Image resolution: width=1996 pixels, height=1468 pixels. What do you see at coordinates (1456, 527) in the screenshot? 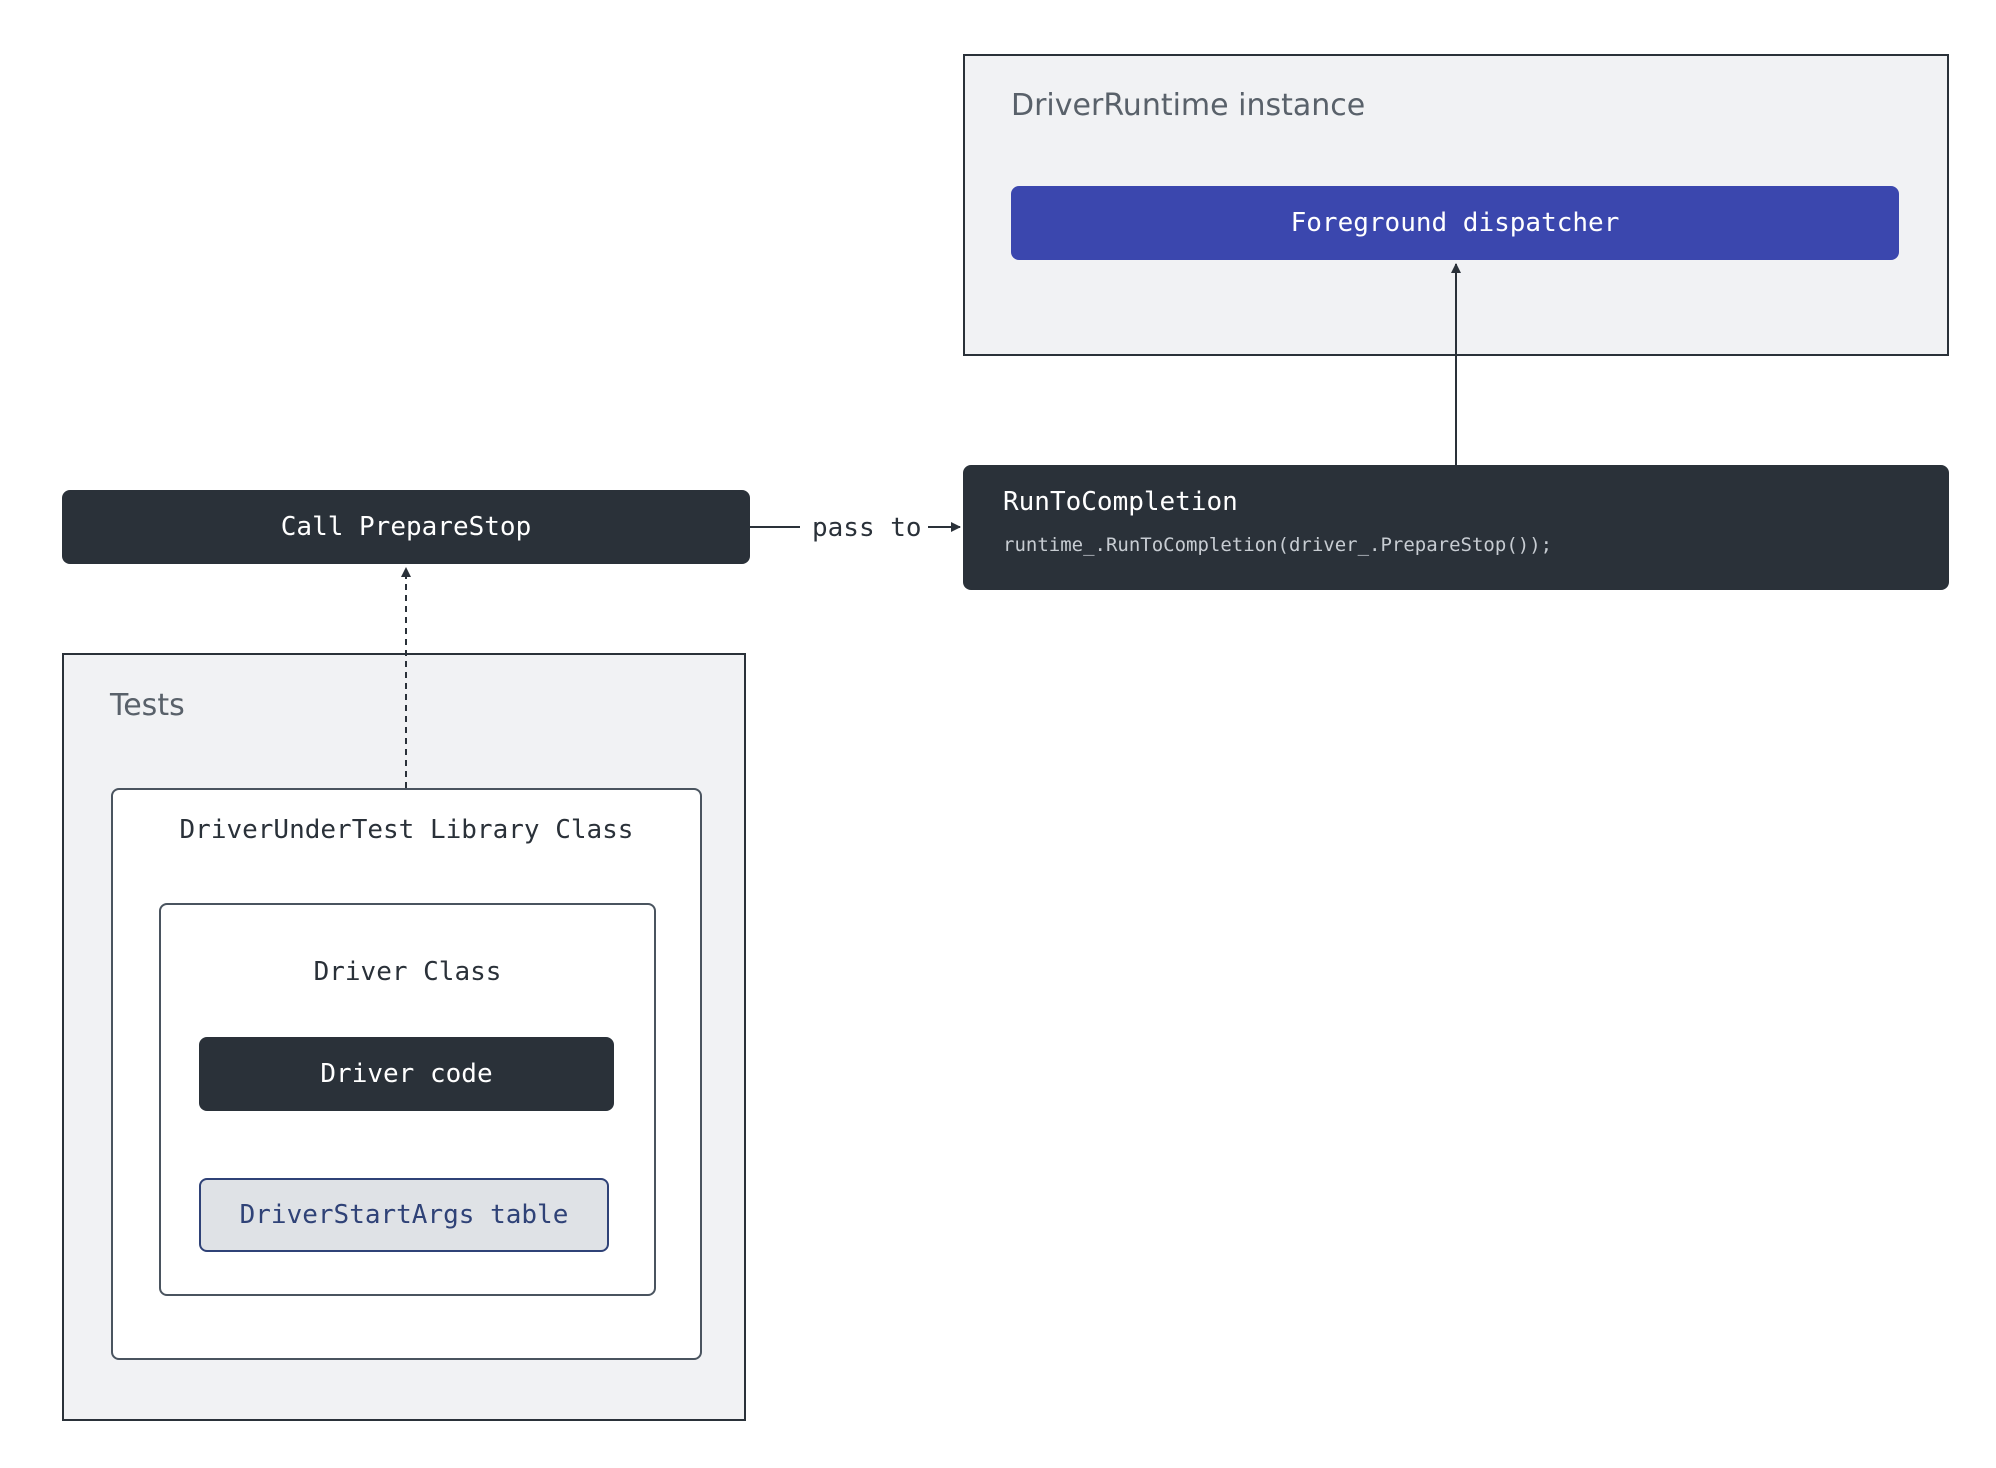
I see `run-to-completion-node` at bounding box center [1456, 527].